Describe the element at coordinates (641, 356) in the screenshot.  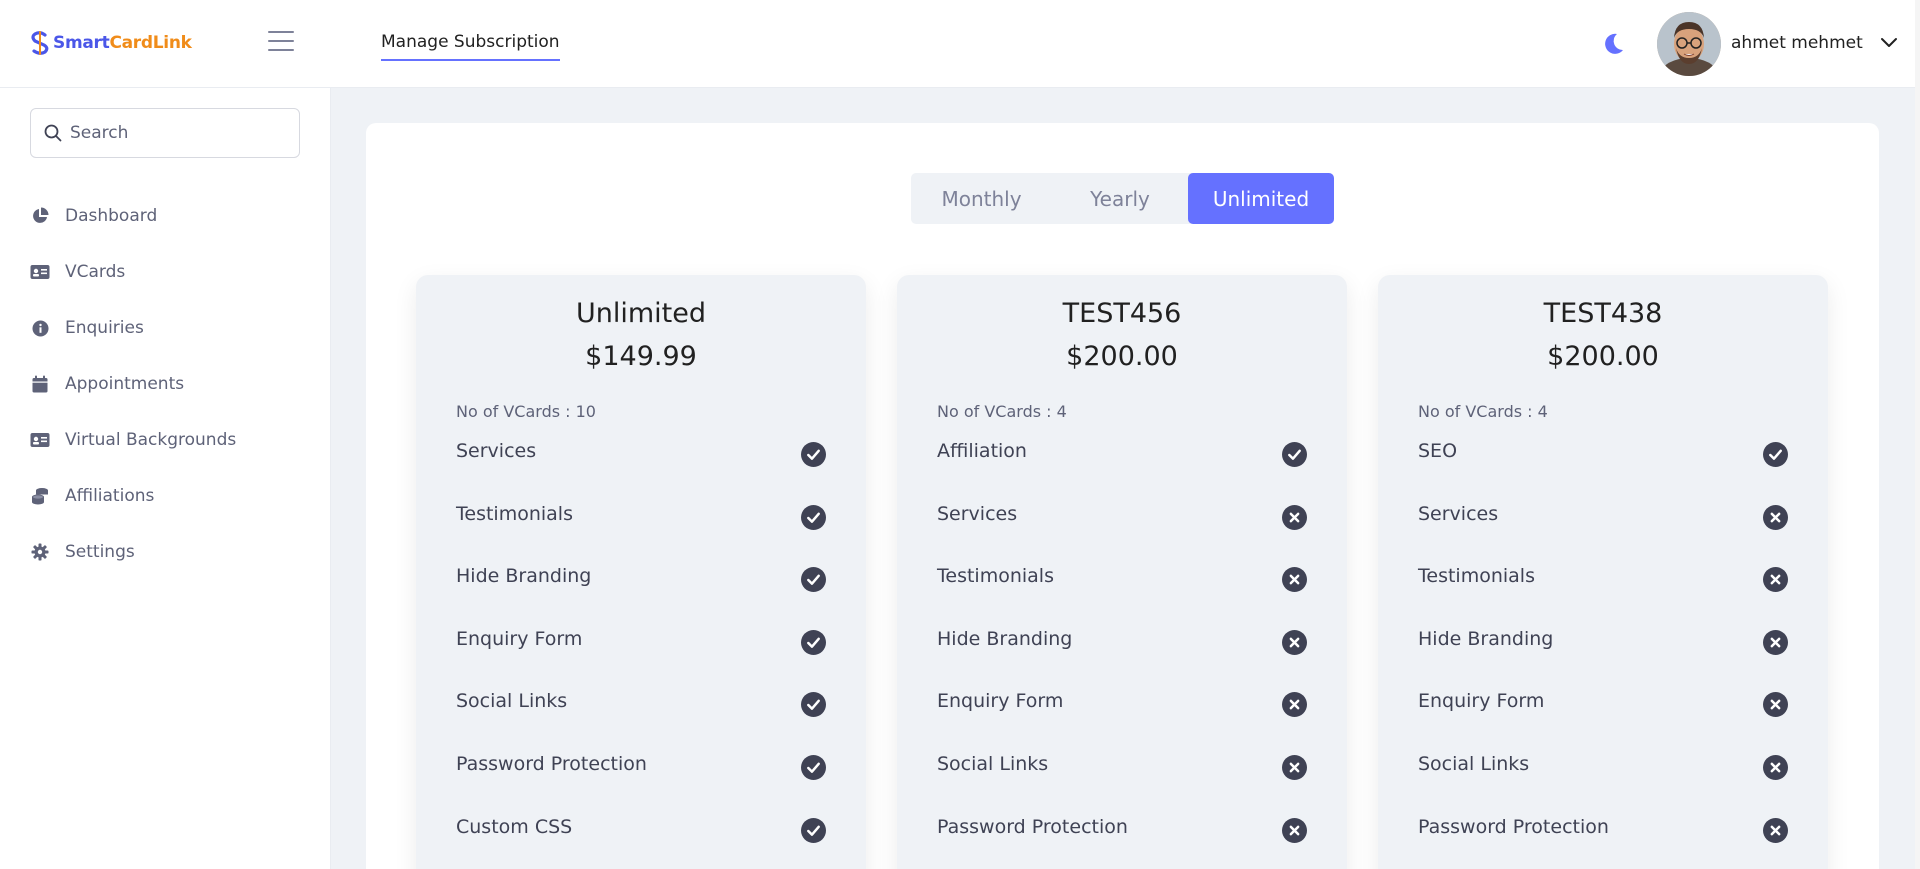
I see `plan-price: $149.99` at that location.